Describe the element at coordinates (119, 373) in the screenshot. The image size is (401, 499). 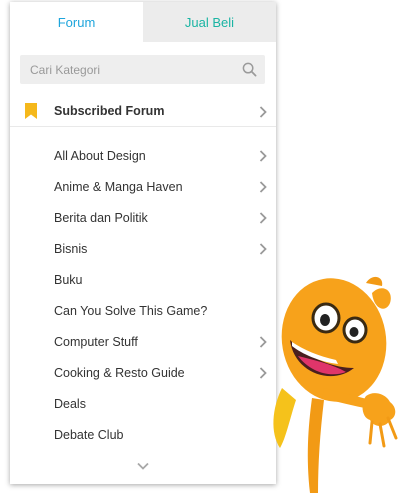
I see `category-label: Cooking & Resto Guide` at that location.